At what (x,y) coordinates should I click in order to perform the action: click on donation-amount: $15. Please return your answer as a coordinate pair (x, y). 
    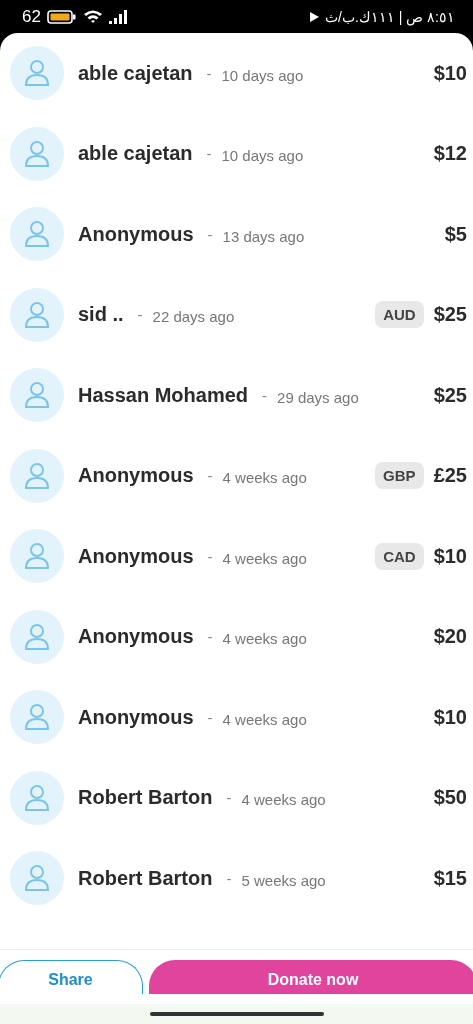
    Looking at the image, I should click on (450, 878).